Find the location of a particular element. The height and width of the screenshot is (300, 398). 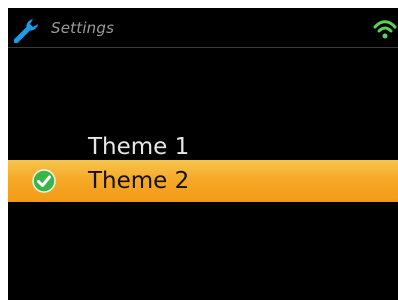

theme-option-label: Theme 2 is located at coordinates (139, 181).